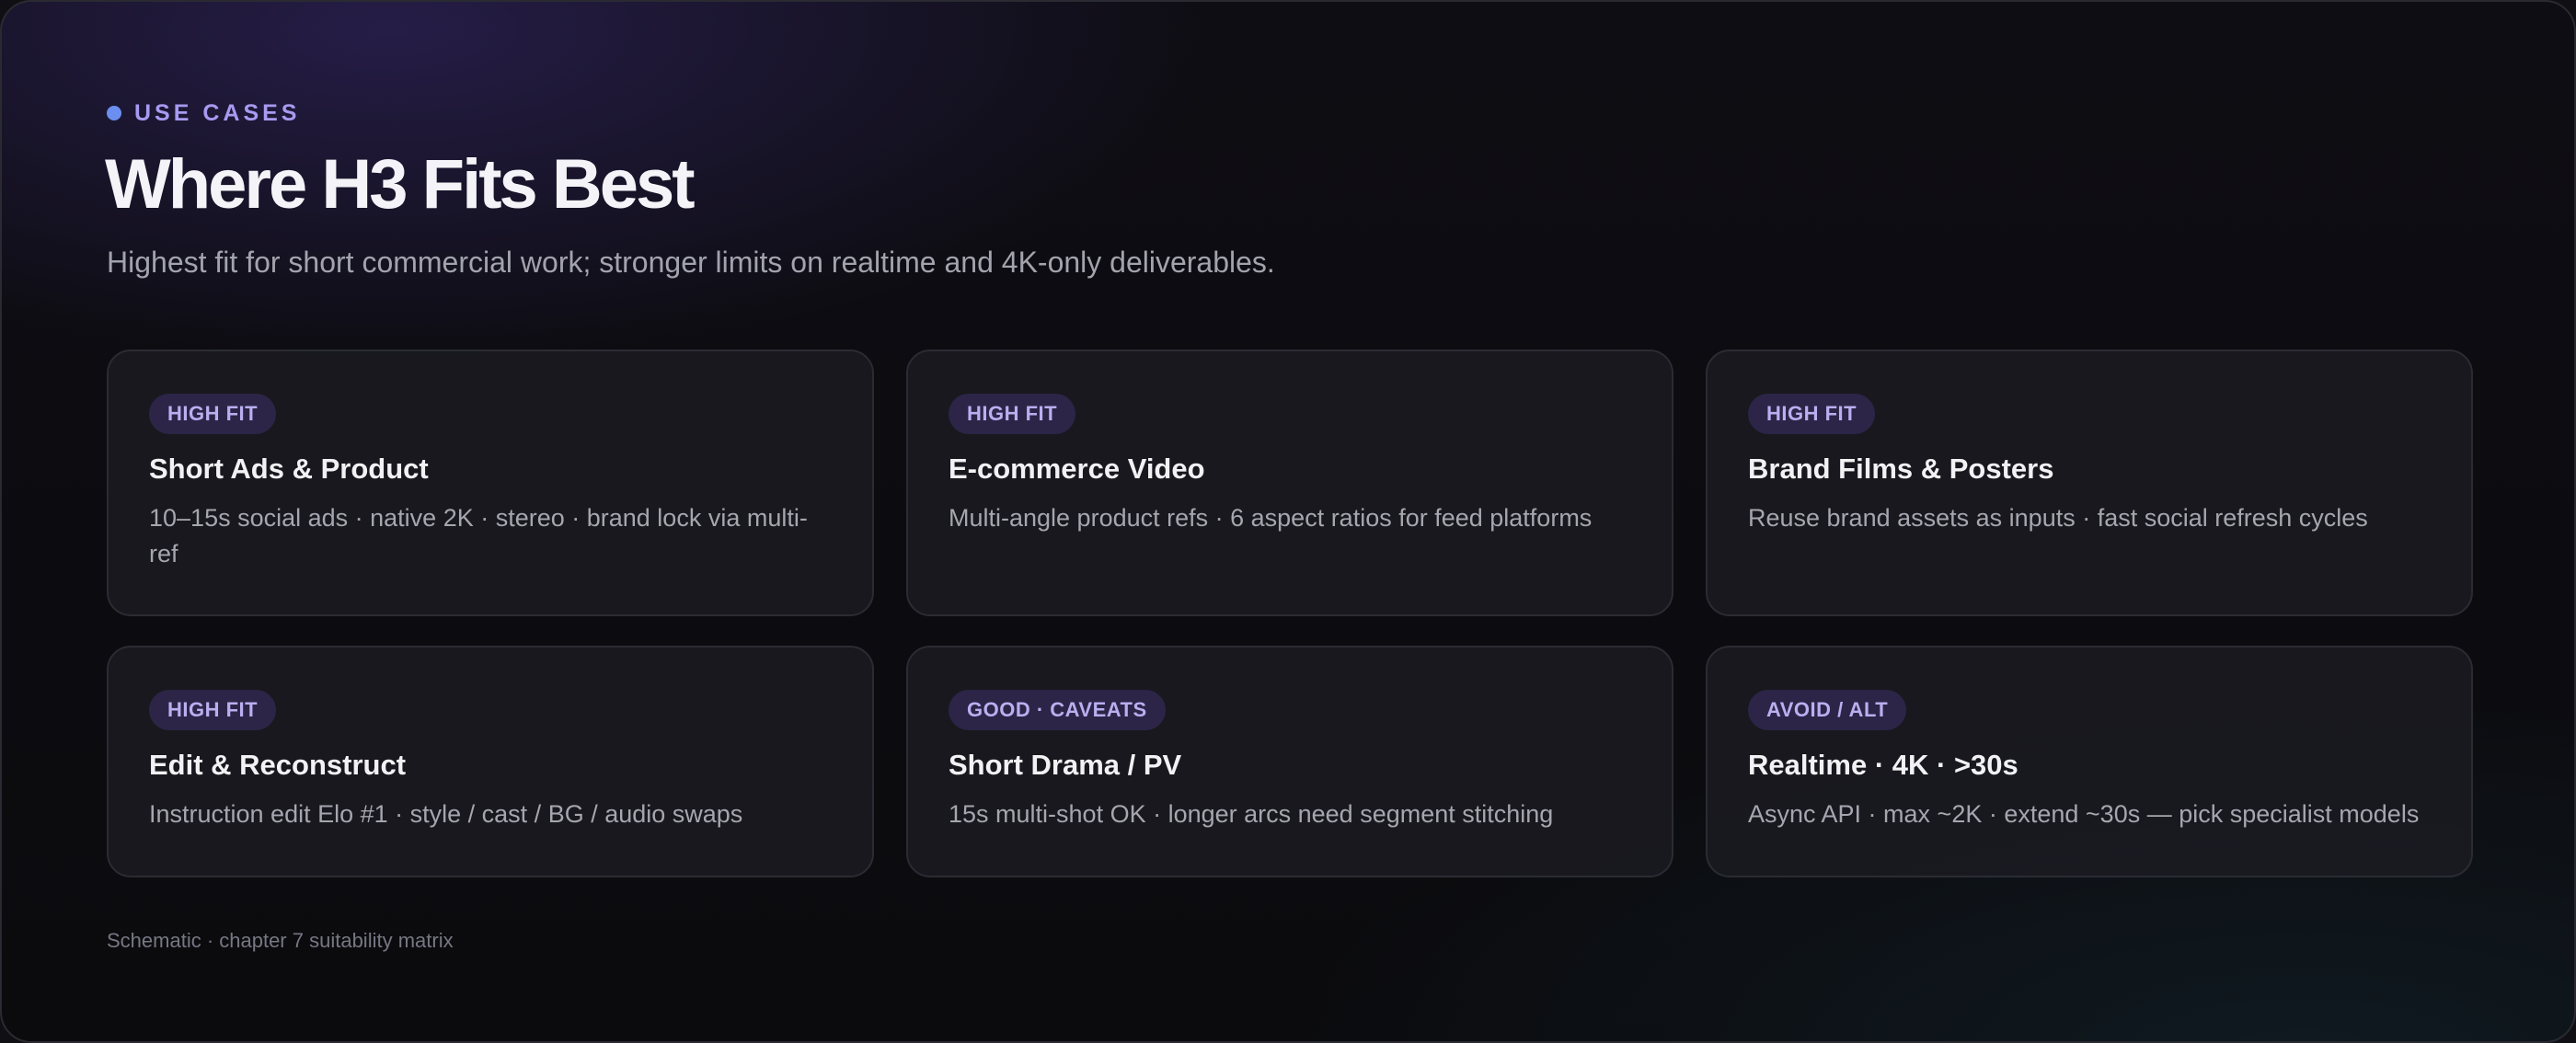  I want to click on card-title: Edit & Reconstruct, so click(278, 765).